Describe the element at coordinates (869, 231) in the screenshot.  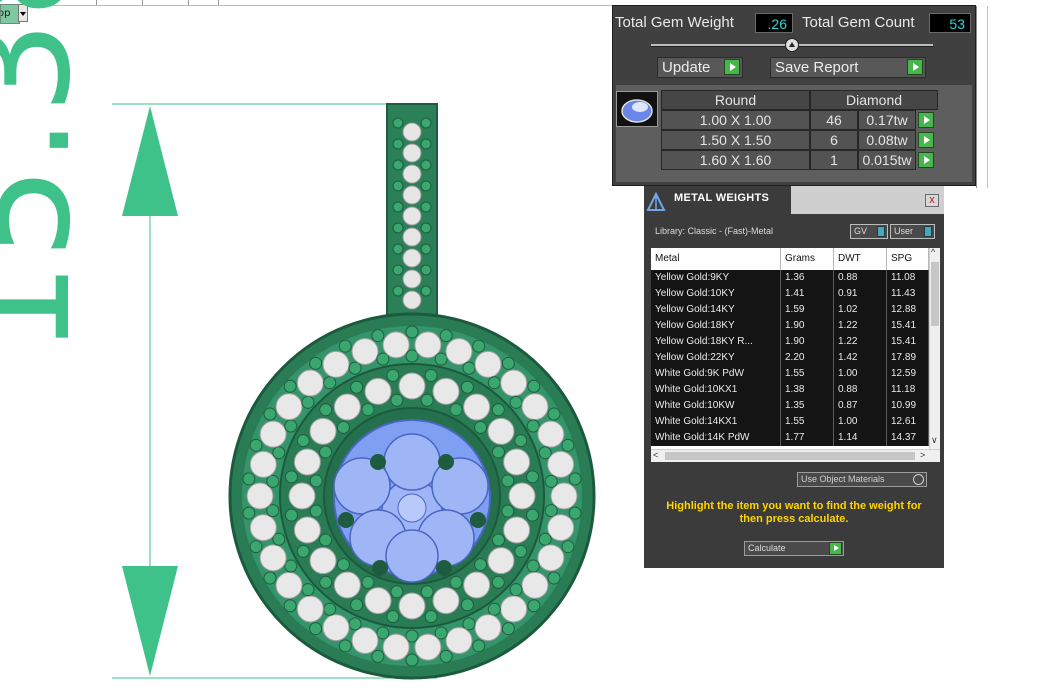
I see `gv-toggle: GV` at that location.